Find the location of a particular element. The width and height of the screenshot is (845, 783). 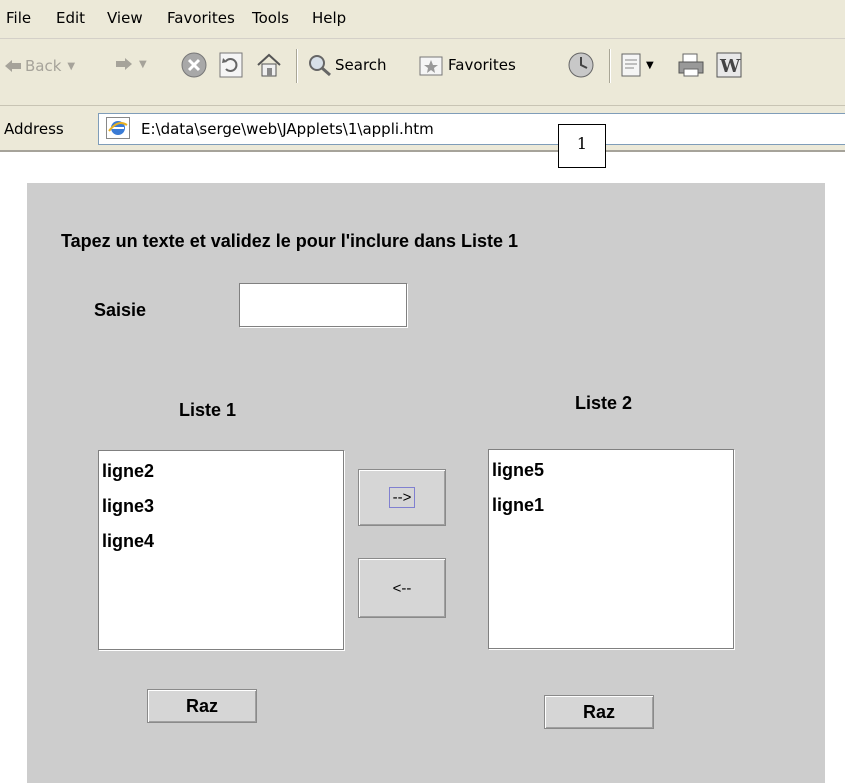

list2-box: ligne5 ligne1 is located at coordinates (611, 549).